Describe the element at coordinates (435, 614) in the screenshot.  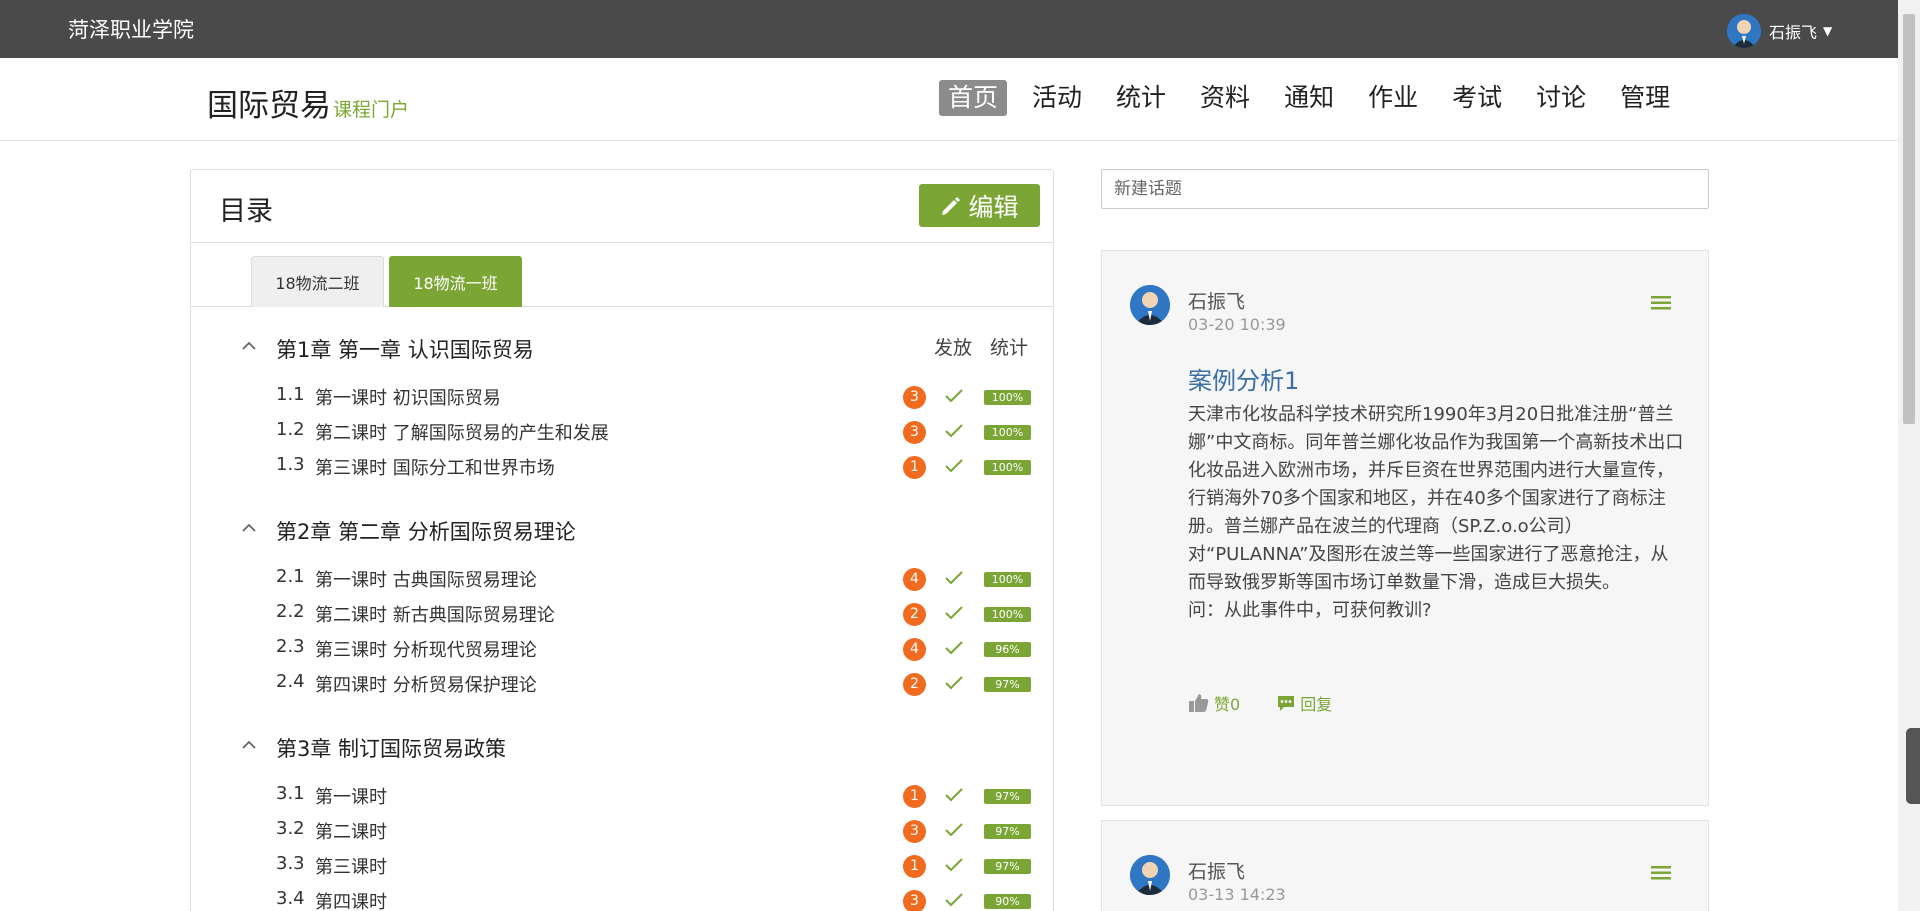
I see `lesson-title: 第二课时 新古典国际贸易理论` at that location.